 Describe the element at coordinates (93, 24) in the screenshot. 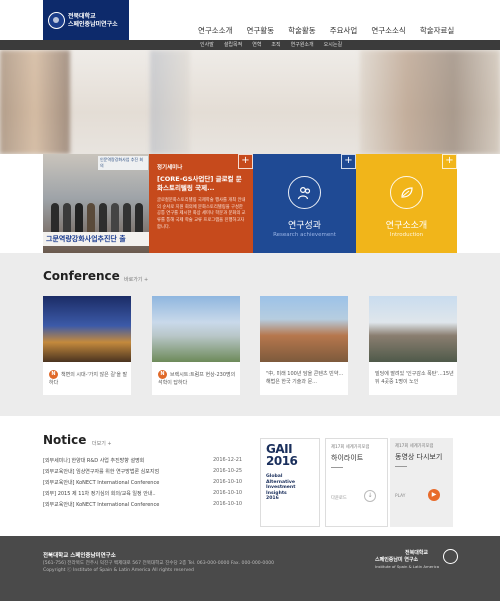

I see `logo-line2: 스페인중남미연구소` at that location.